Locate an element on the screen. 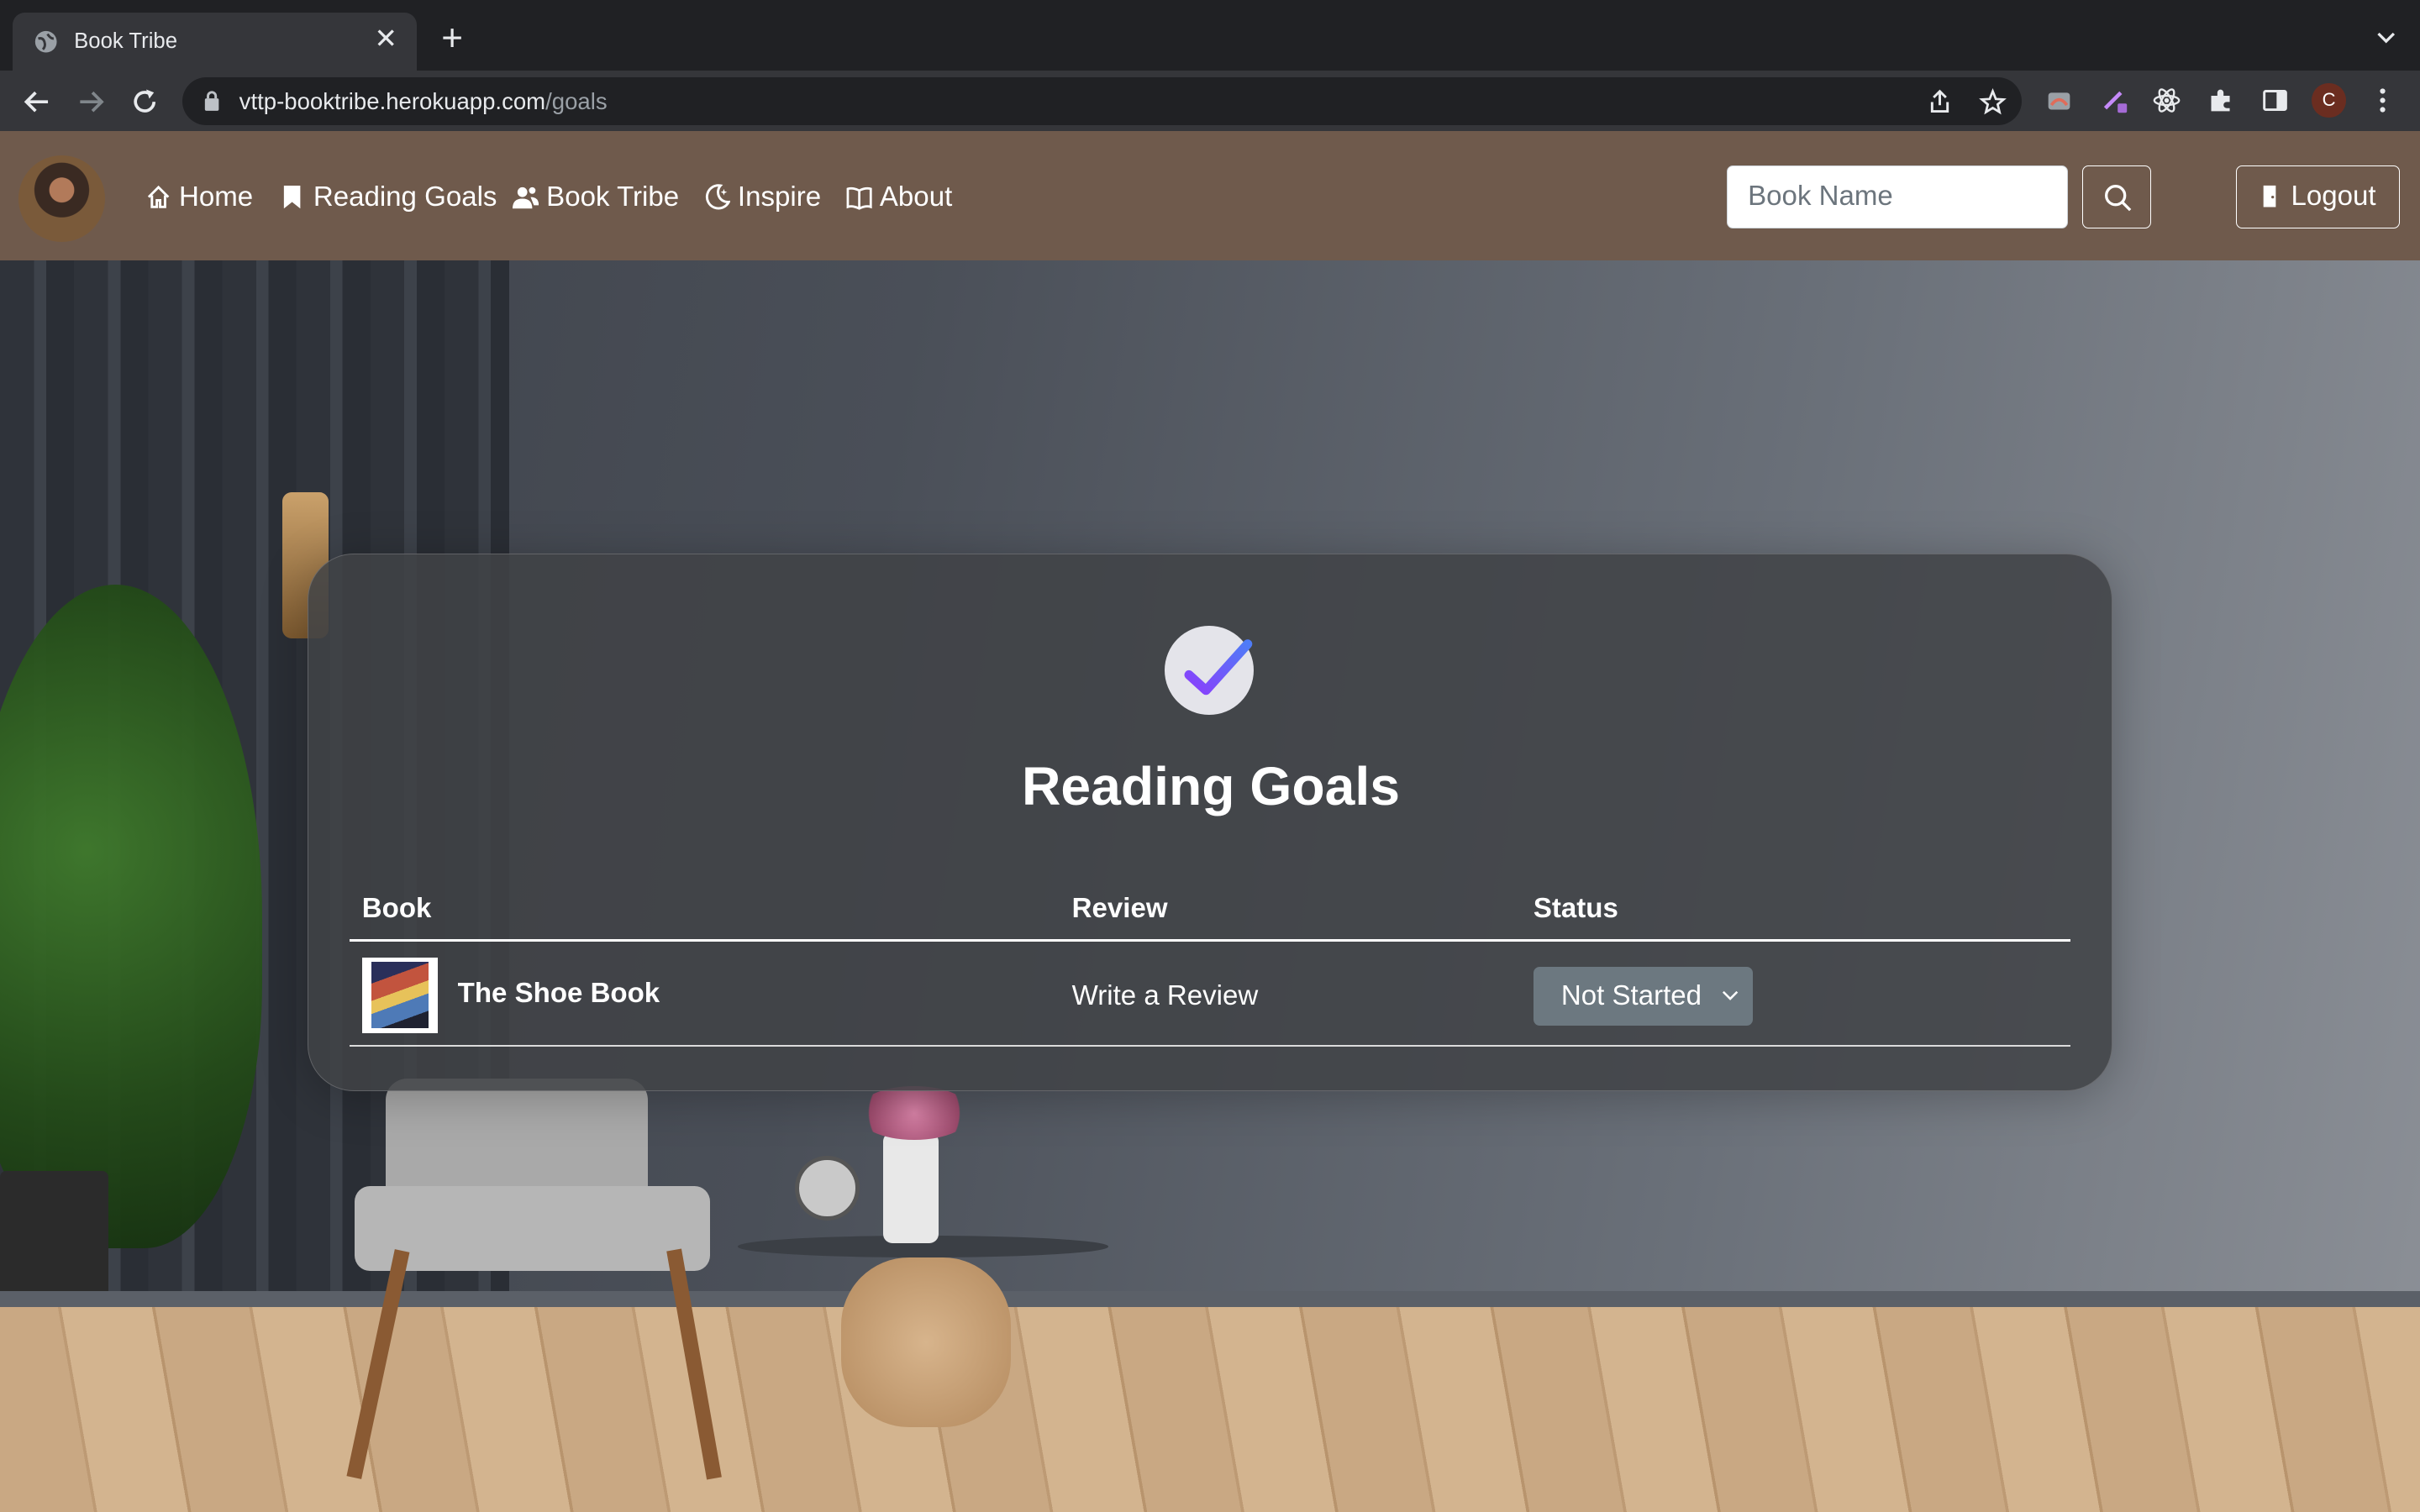 The image size is (2420, 1512). address-bar: vttp-booktribe.herokuapp.com/goals is located at coordinates (1103, 100).